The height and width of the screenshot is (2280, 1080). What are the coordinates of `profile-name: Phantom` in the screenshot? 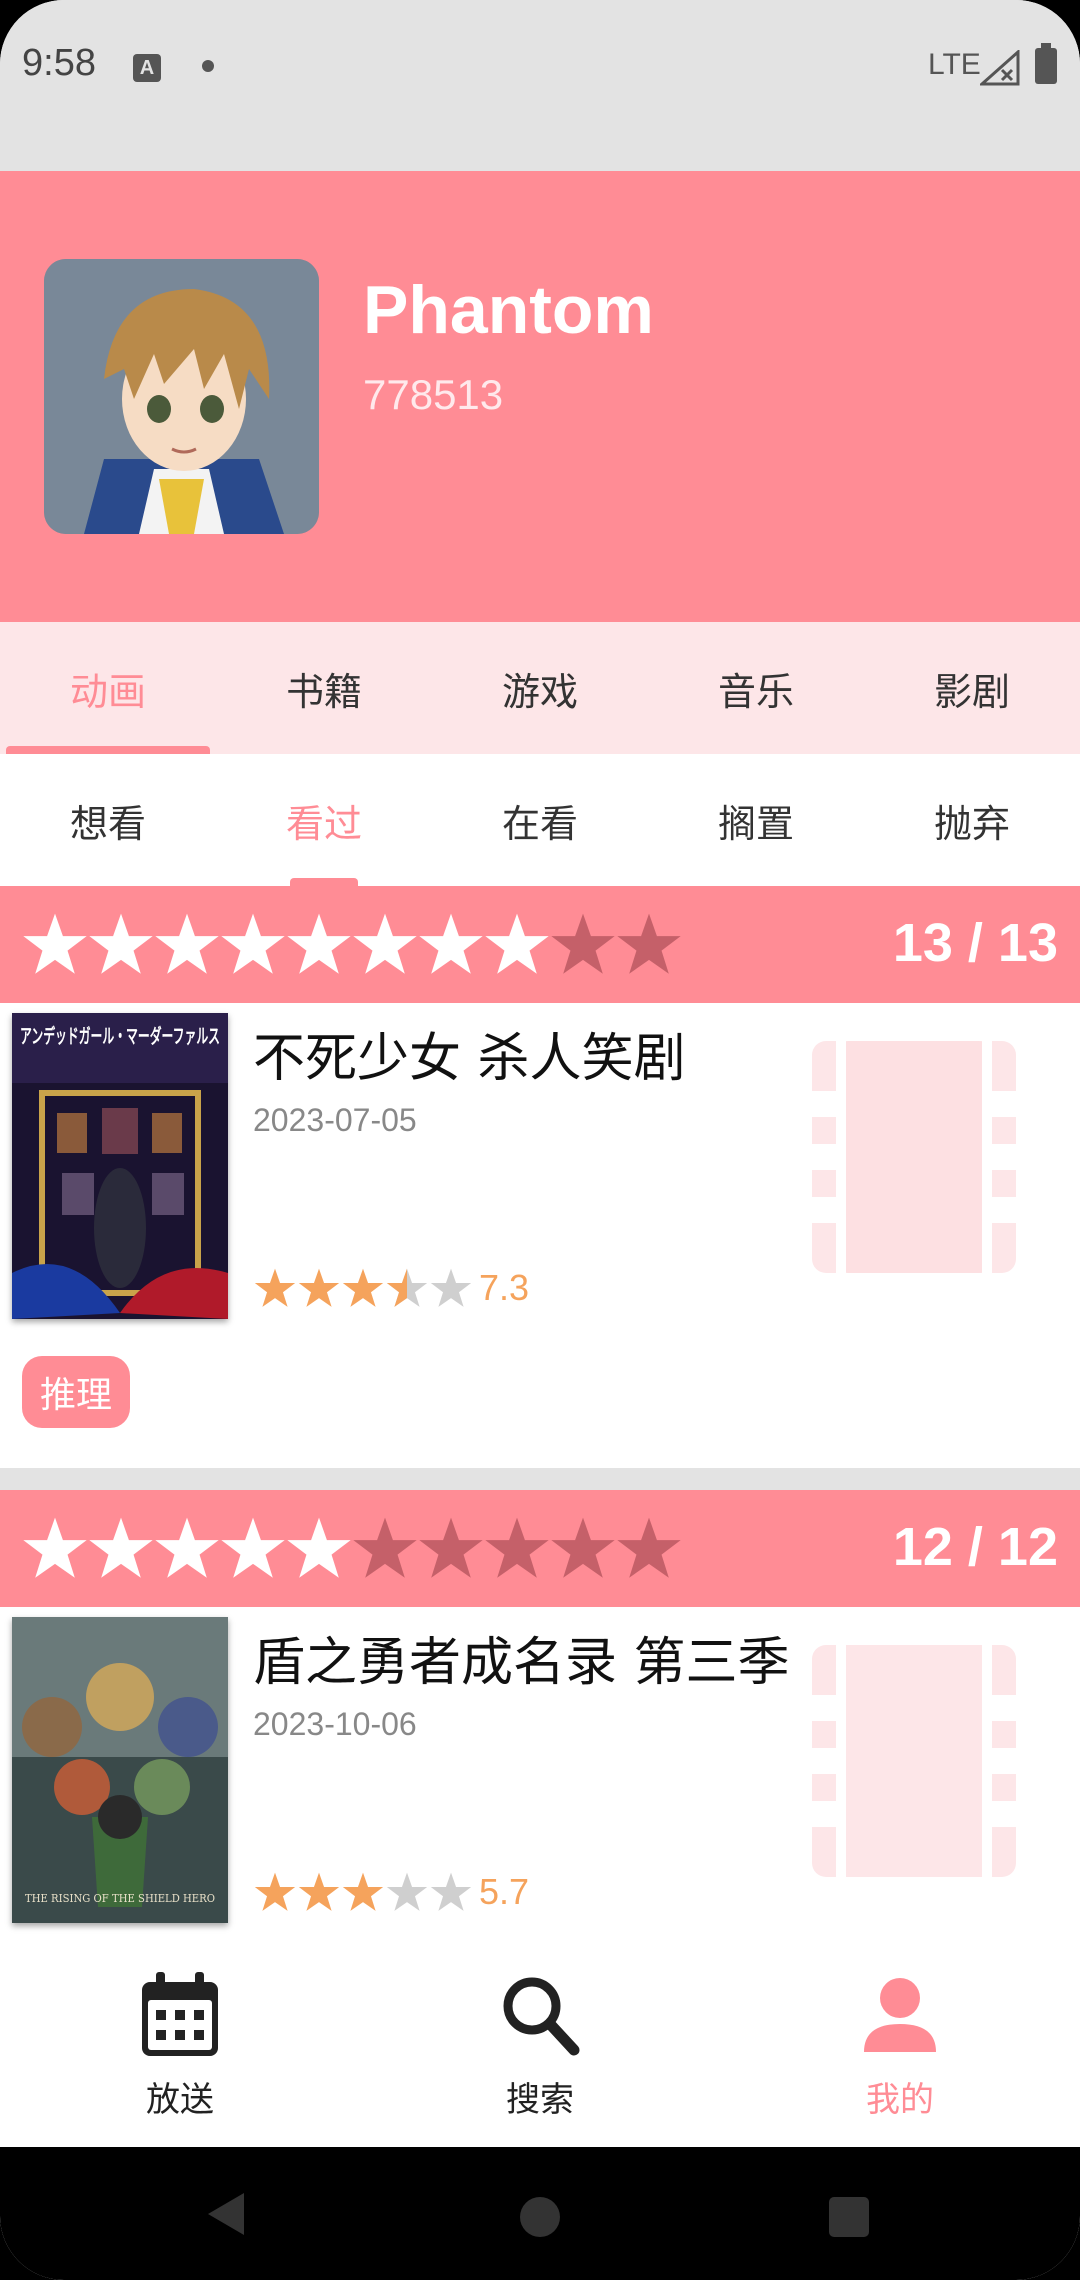 It's located at (508, 310).